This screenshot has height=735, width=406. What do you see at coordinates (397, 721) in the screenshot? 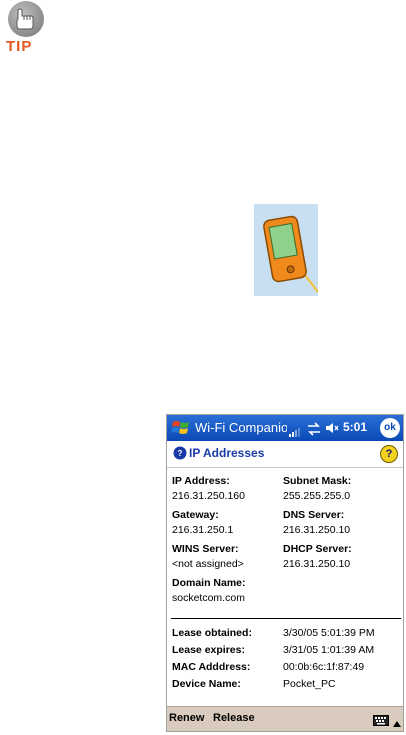
I see `up-arrow-icon` at bounding box center [397, 721].